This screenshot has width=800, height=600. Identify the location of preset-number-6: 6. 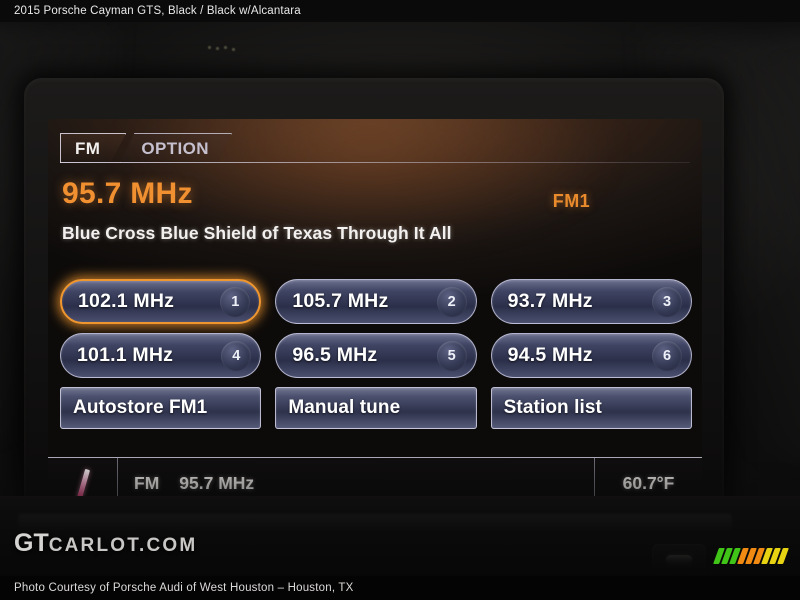
(666, 355).